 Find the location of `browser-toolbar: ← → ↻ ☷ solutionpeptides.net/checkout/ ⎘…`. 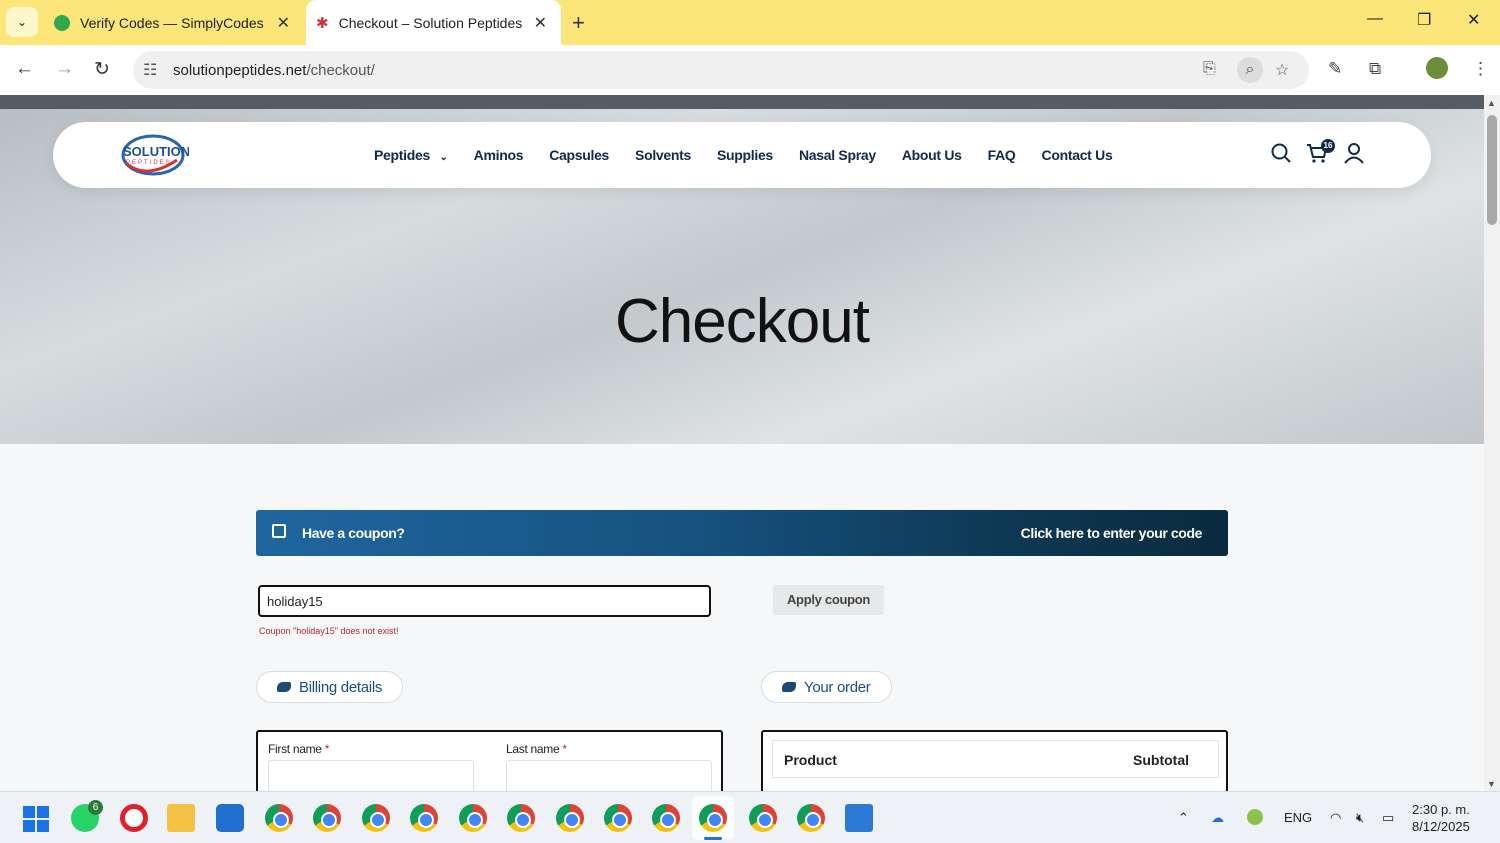

browser-toolbar: ← → ↻ ☷ solutionpeptides.net/checkout/ ⎘… is located at coordinates (750, 70).